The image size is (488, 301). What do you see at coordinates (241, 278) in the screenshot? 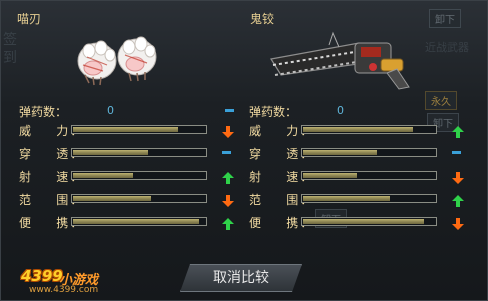
I see `cancel-compare-button: 取消比较` at bounding box center [241, 278].